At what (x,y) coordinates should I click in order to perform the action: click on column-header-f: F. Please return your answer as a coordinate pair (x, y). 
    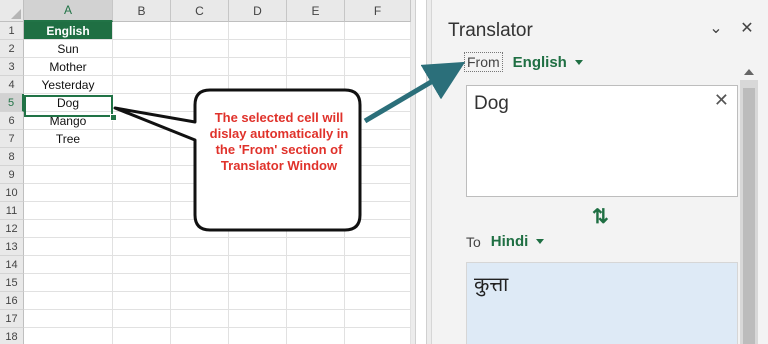
    Looking at the image, I should click on (378, 11).